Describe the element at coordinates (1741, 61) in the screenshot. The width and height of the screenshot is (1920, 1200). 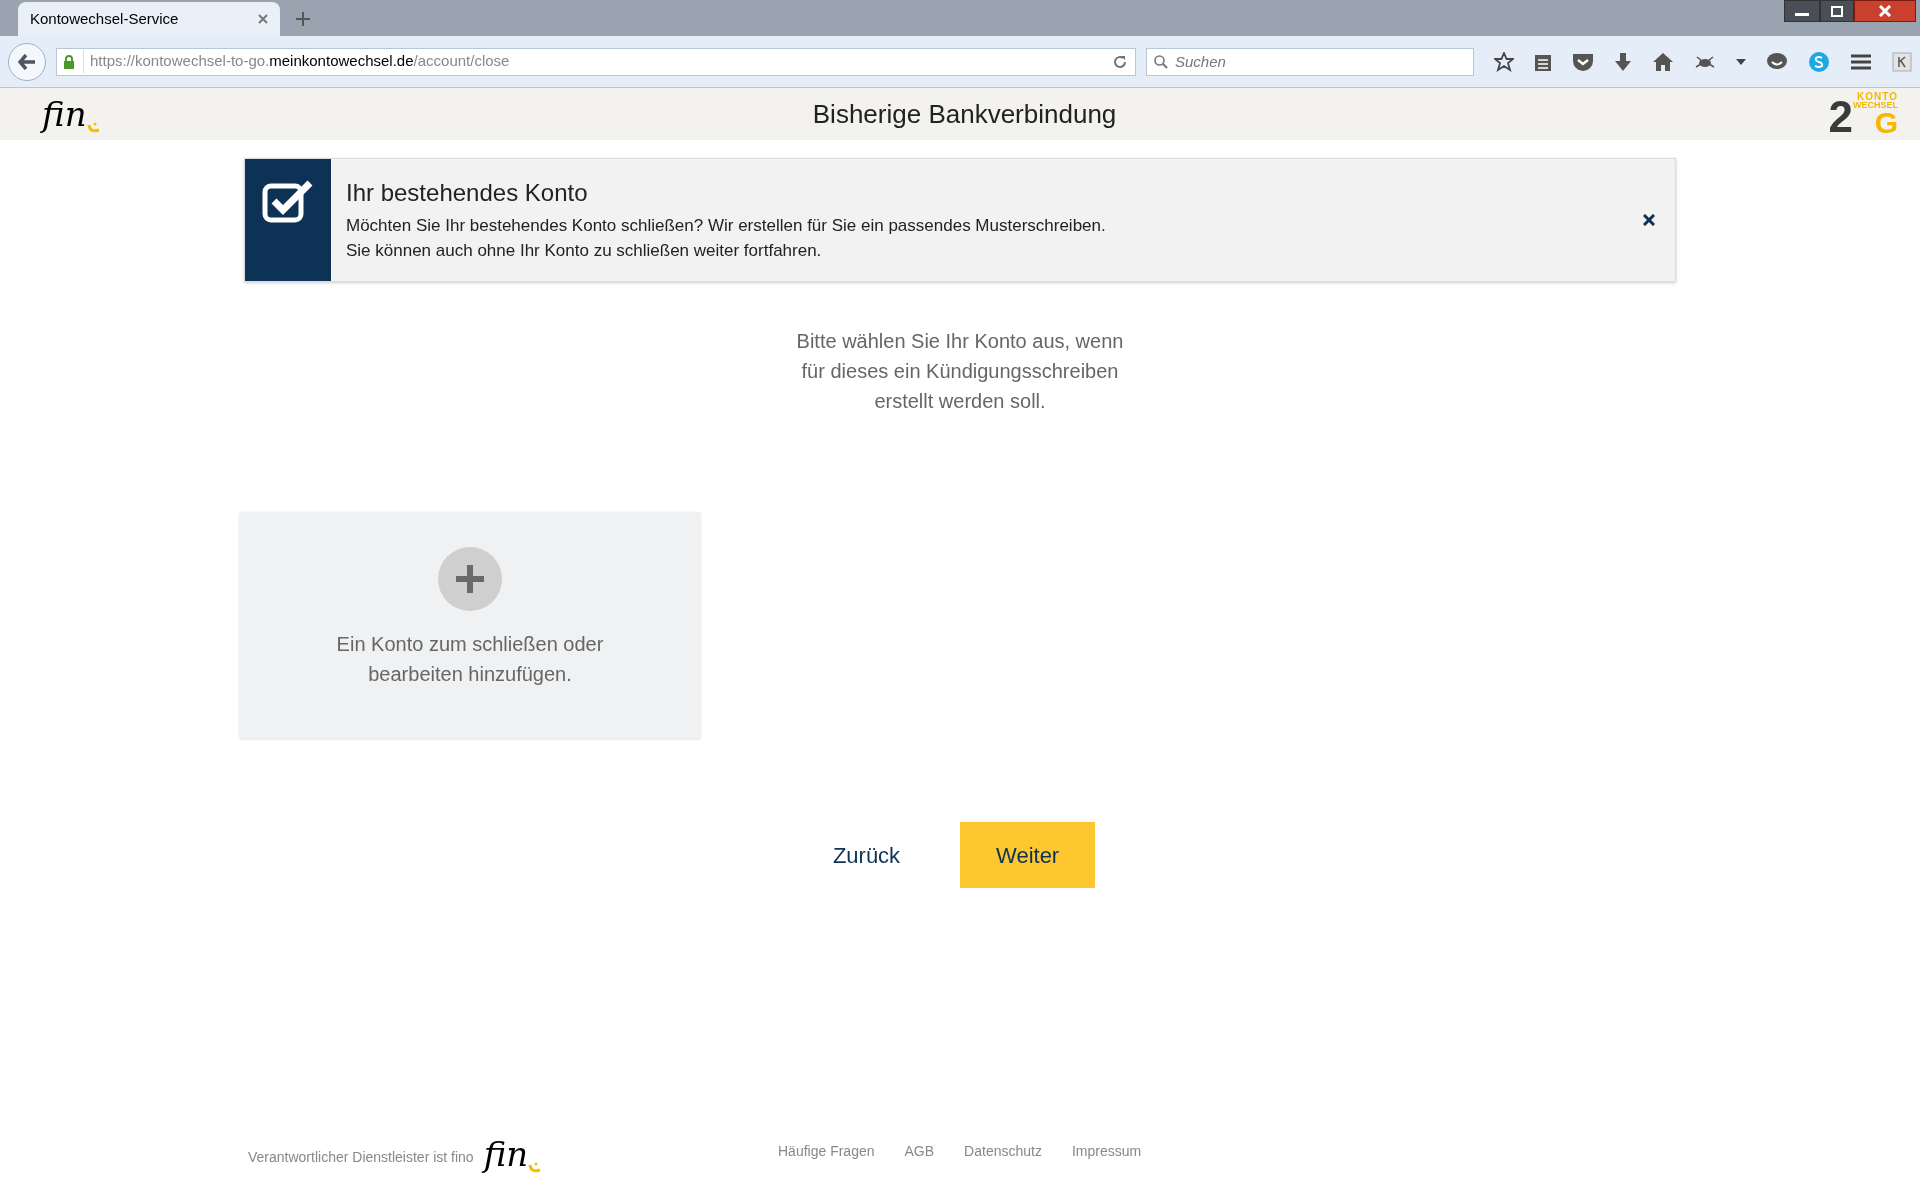
I see `dropdown-caret-icon` at that location.